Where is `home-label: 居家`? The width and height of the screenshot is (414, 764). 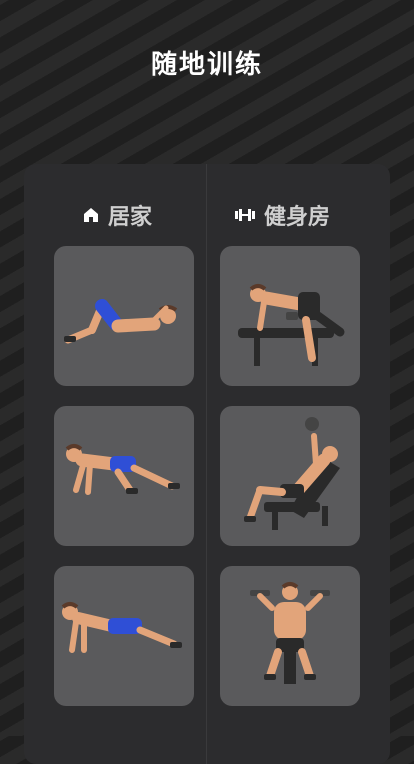
home-label: 居家 is located at coordinates (130, 217).